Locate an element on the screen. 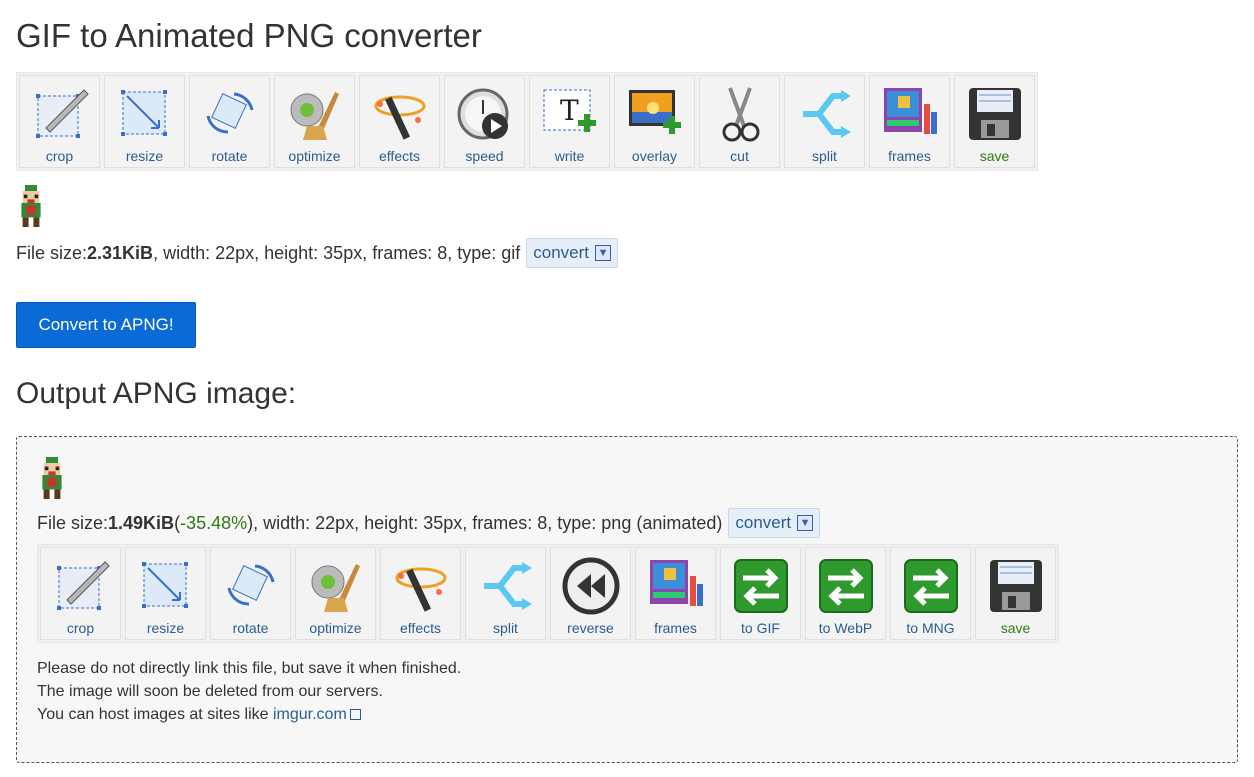 The height and width of the screenshot is (777, 1254). tool-label: to MNG is located at coordinates (930, 628).